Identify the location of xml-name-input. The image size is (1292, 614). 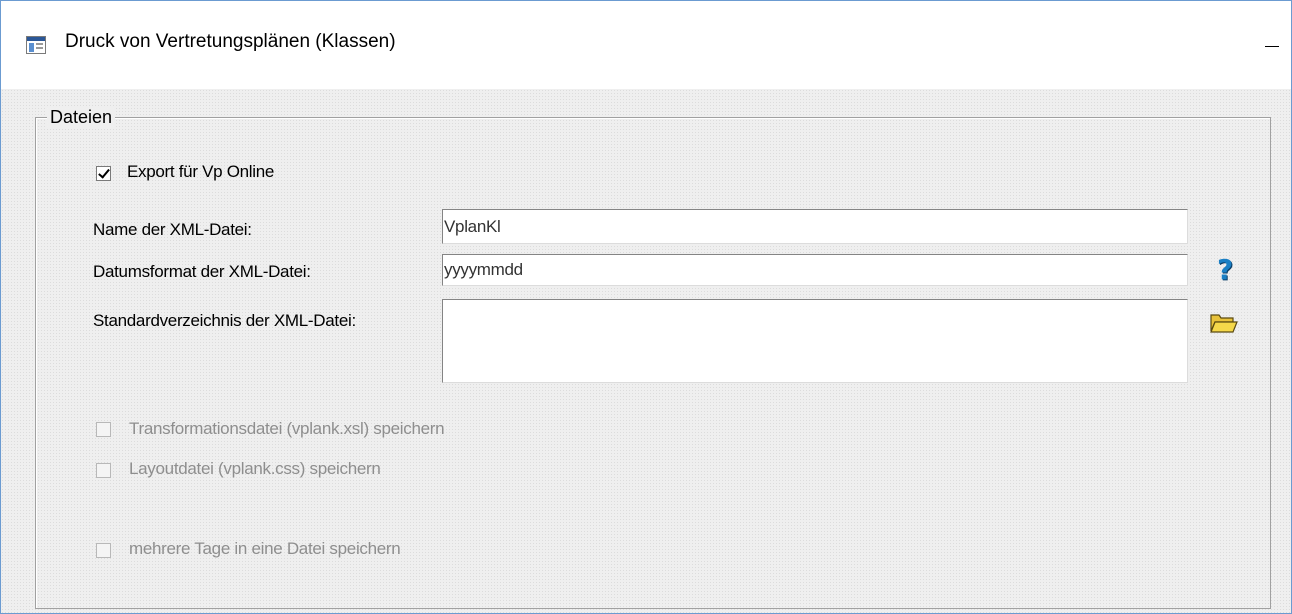
(815, 226).